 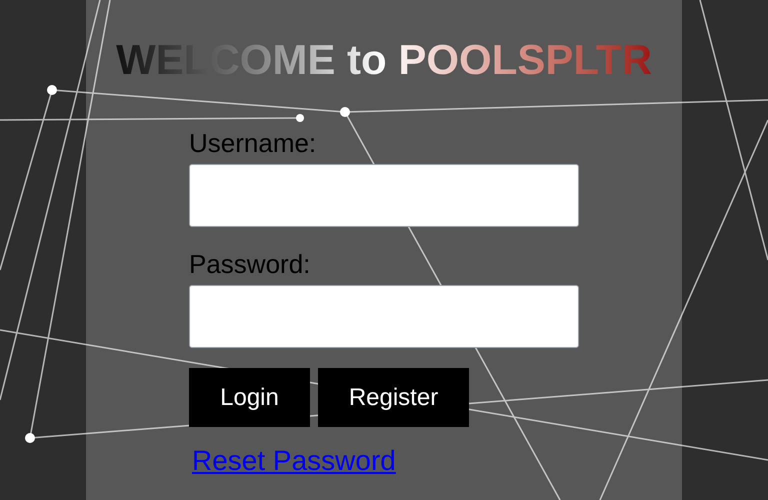 What do you see at coordinates (393, 397) in the screenshot?
I see `register-button: Register` at bounding box center [393, 397].